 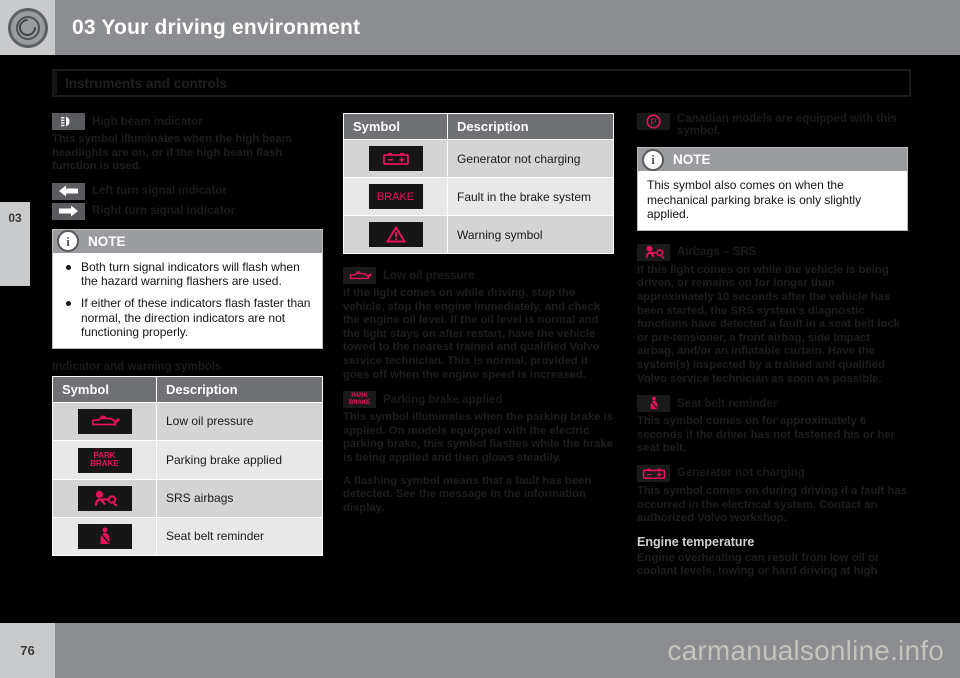 I want to click on right-arrow-icon, so click(x=68, y=211).